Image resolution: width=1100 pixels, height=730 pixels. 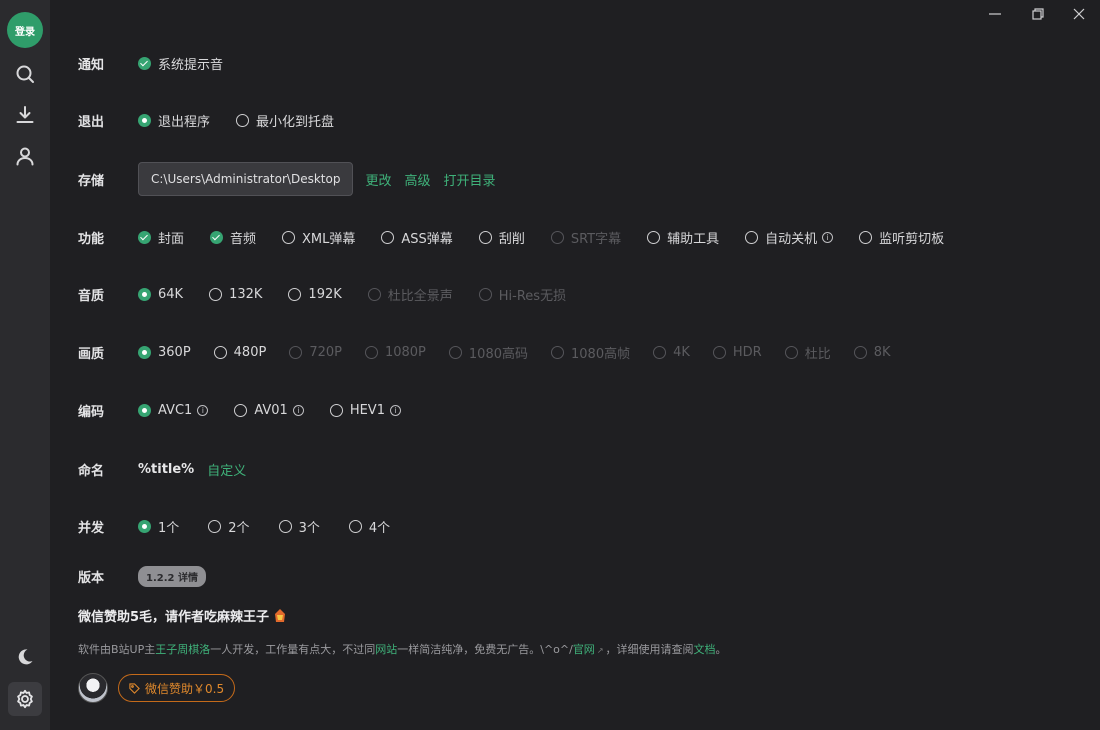 What do you see at coordinates (872, 352) in the screenshot?
I see `video-8k-radio: 8K` at bounding box center [872, 352].